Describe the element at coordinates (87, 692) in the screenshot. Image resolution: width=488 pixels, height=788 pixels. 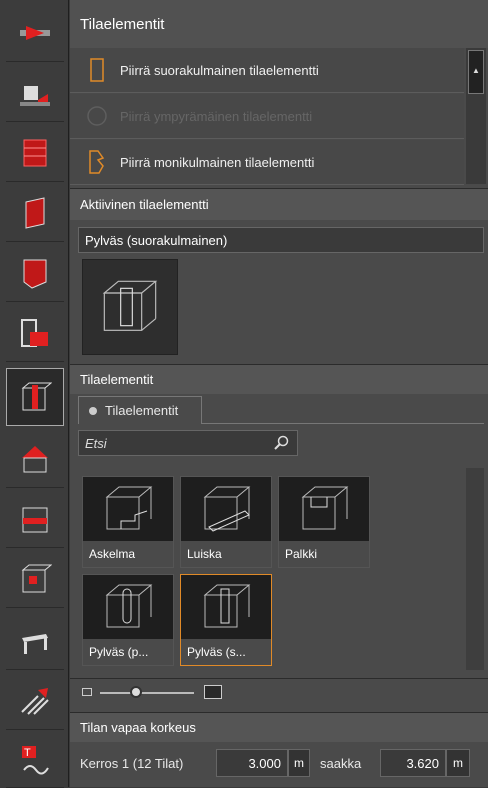
I see `small-thumbnail-icon` at that location.